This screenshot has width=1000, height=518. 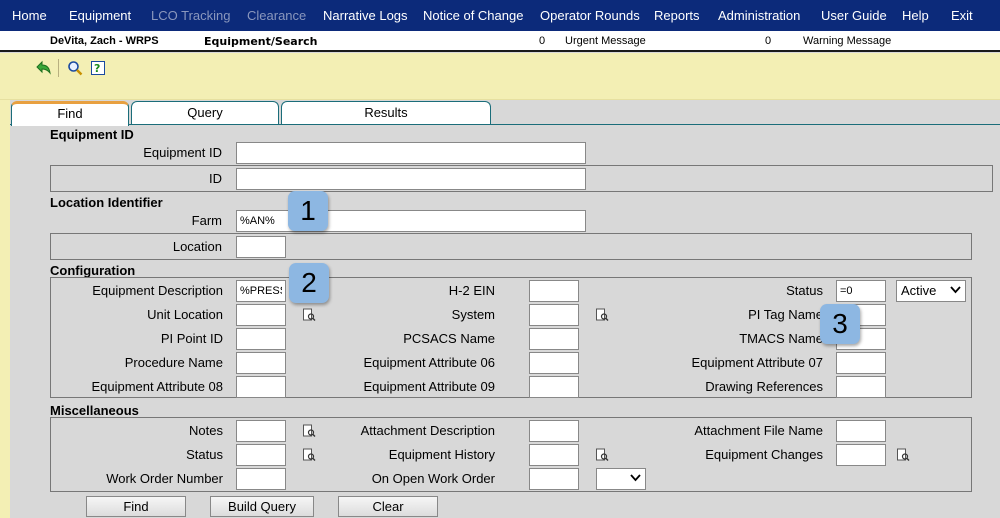 What do you see at coordinates (861, 455) in the screenshot?
I see `equipment-changes-input` at bounding box center [861, 455].